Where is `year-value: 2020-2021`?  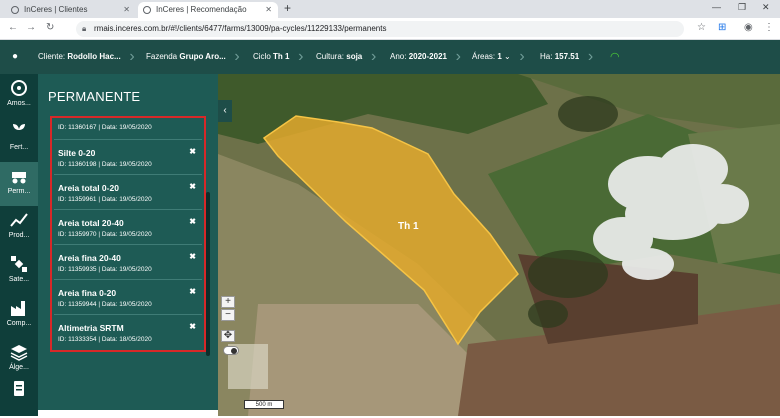
year-value: 2020-2021 is located at coordinates (427, 56).